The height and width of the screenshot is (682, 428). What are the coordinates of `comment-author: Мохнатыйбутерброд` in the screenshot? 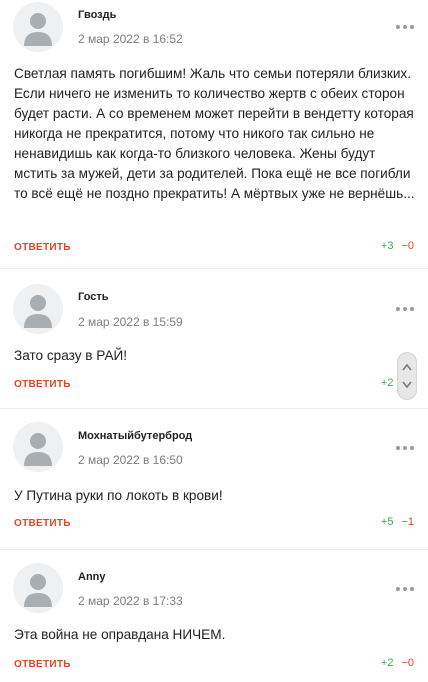 It's located at (135, 436).